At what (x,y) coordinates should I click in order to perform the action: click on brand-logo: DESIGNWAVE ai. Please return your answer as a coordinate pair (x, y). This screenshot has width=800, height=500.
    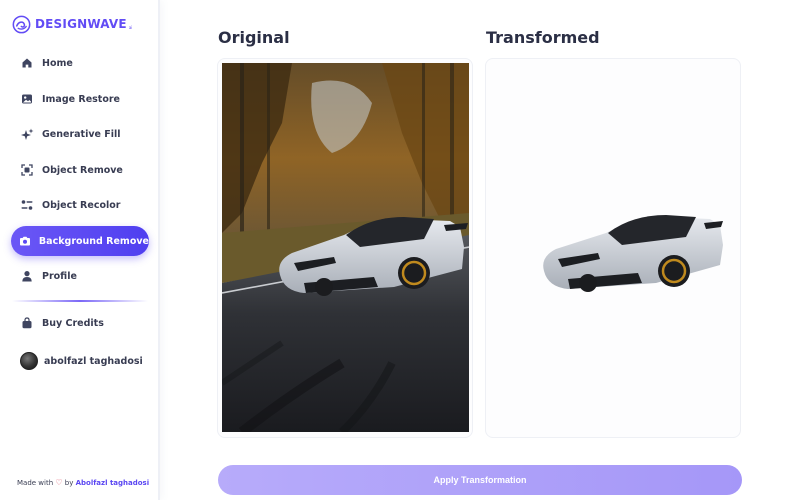
    Looking at the image, I should click on (72, 24).